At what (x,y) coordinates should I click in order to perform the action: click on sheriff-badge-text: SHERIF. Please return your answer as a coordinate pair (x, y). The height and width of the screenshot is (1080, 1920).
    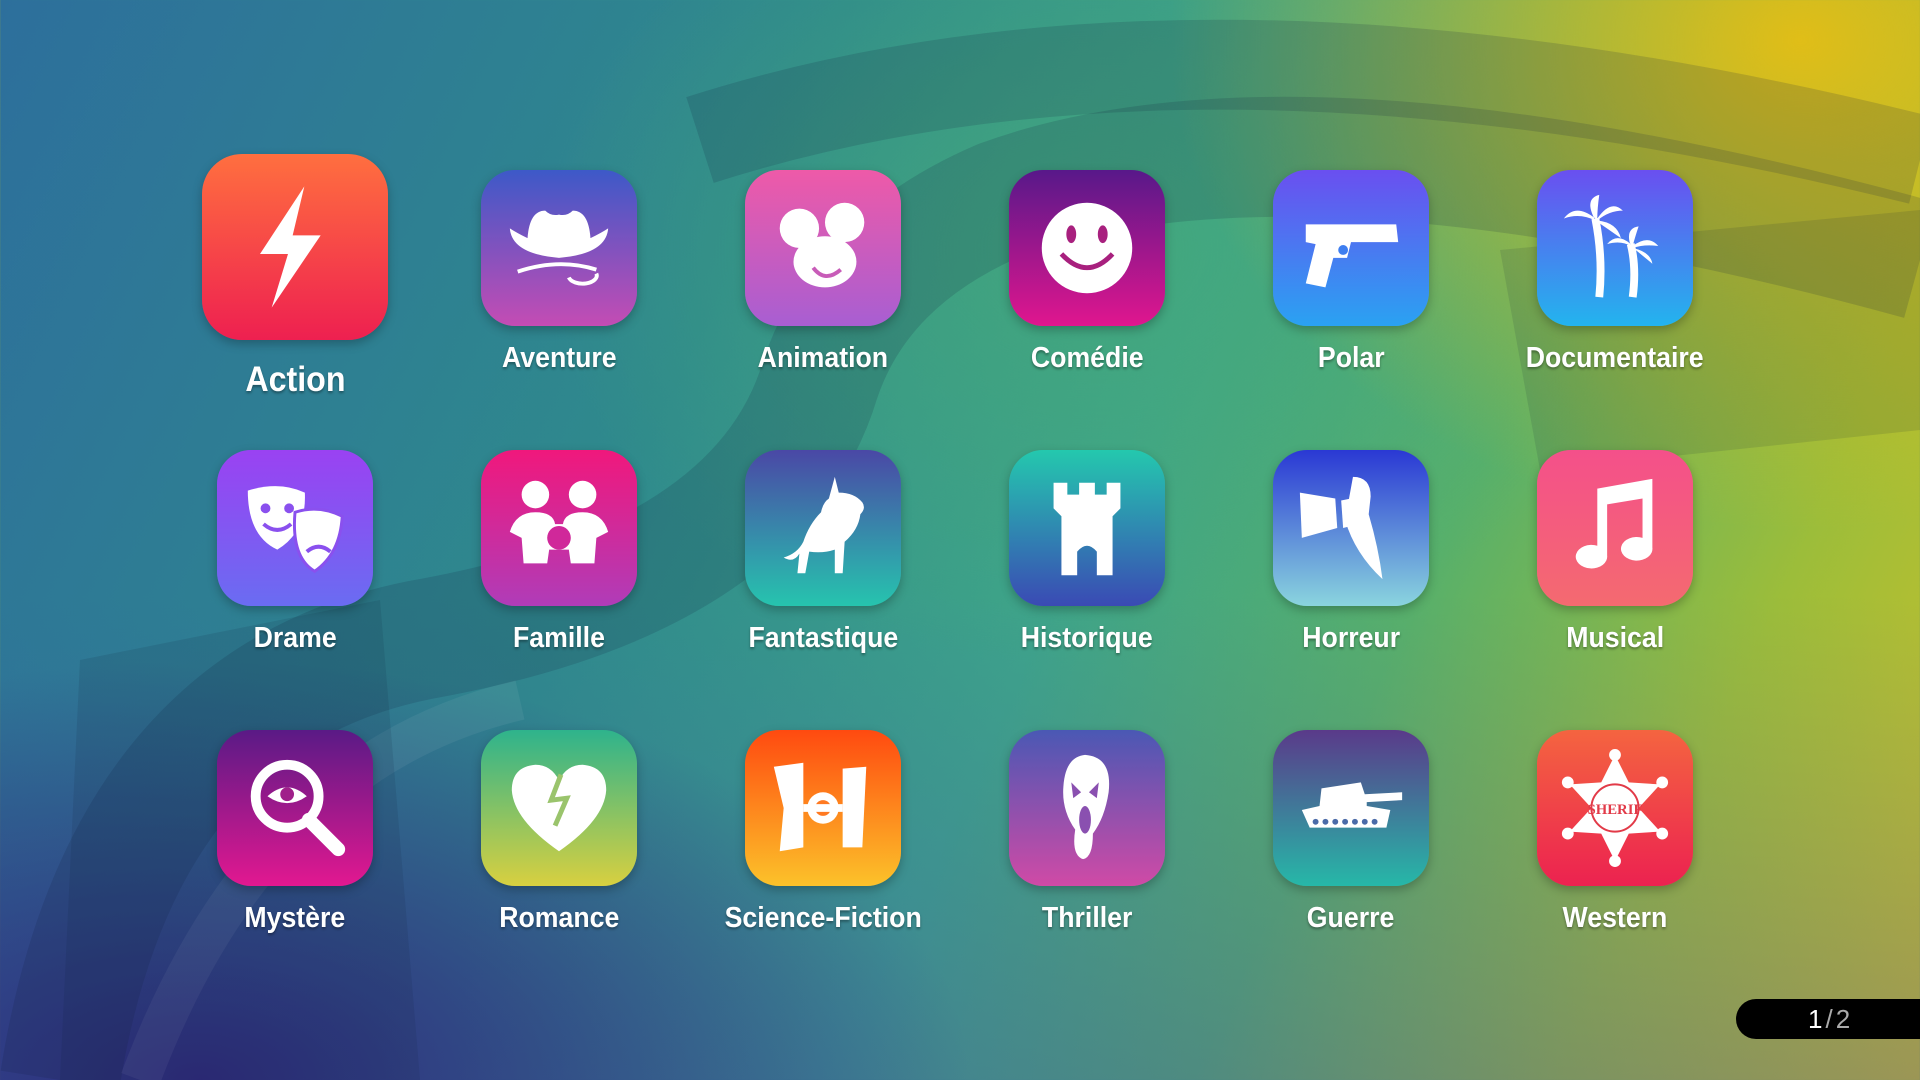
    Looking at the image, I should click on (1615, 810).